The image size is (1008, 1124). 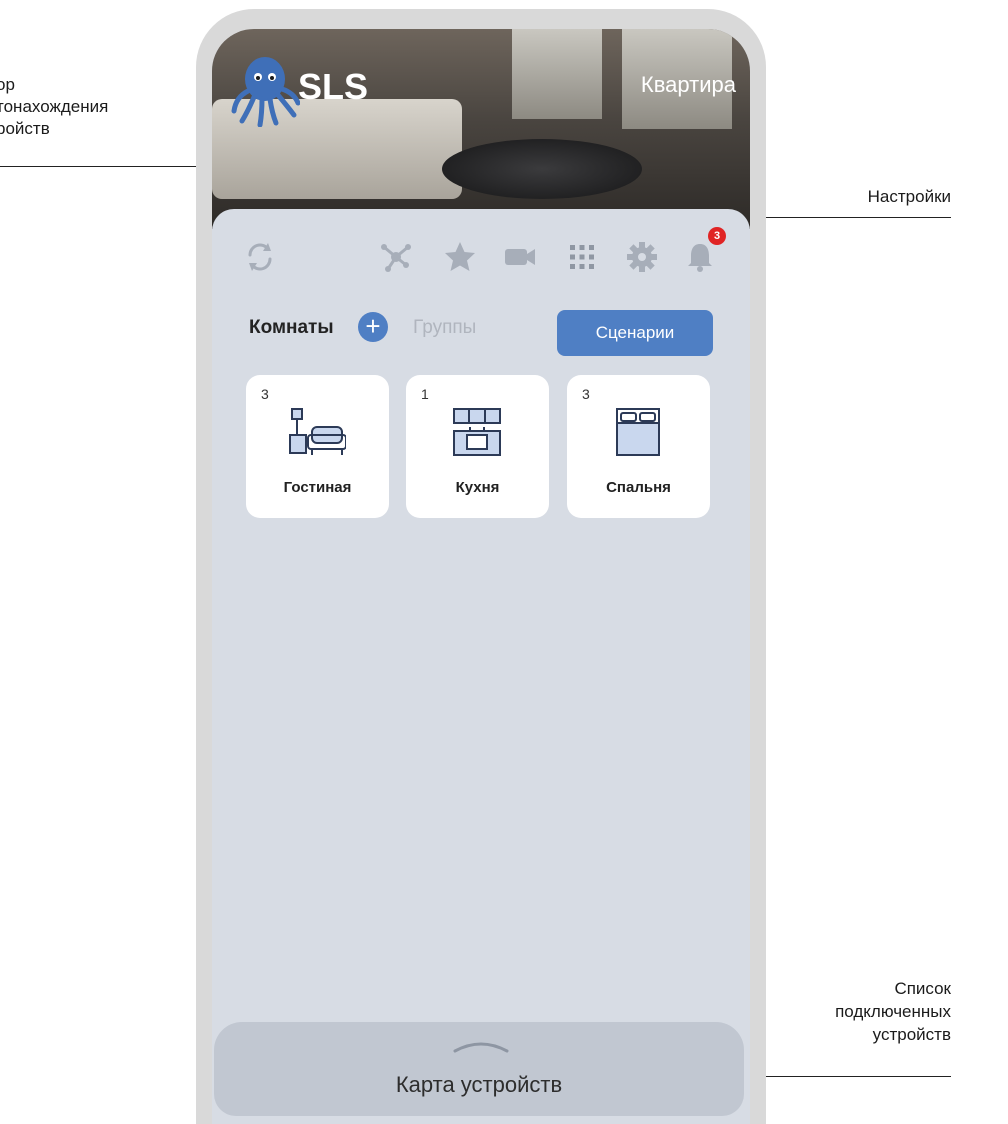 I want to click on room-card-living-room: 3 Гостиная, so click(x=317, y=446).